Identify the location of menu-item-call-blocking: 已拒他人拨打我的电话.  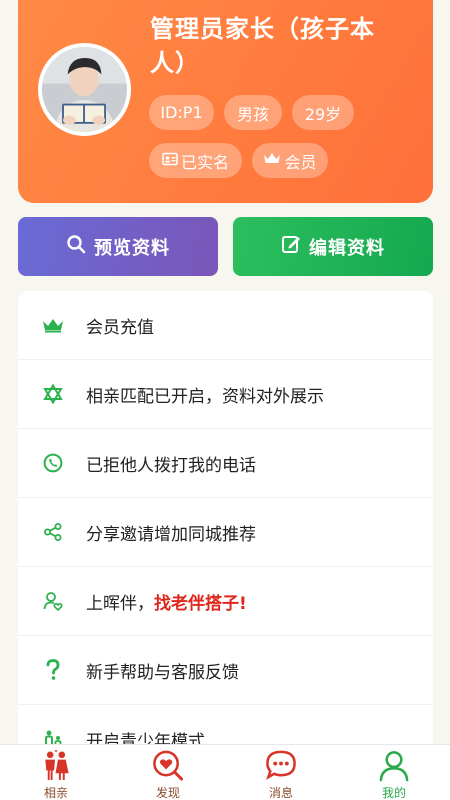
(225, 463).